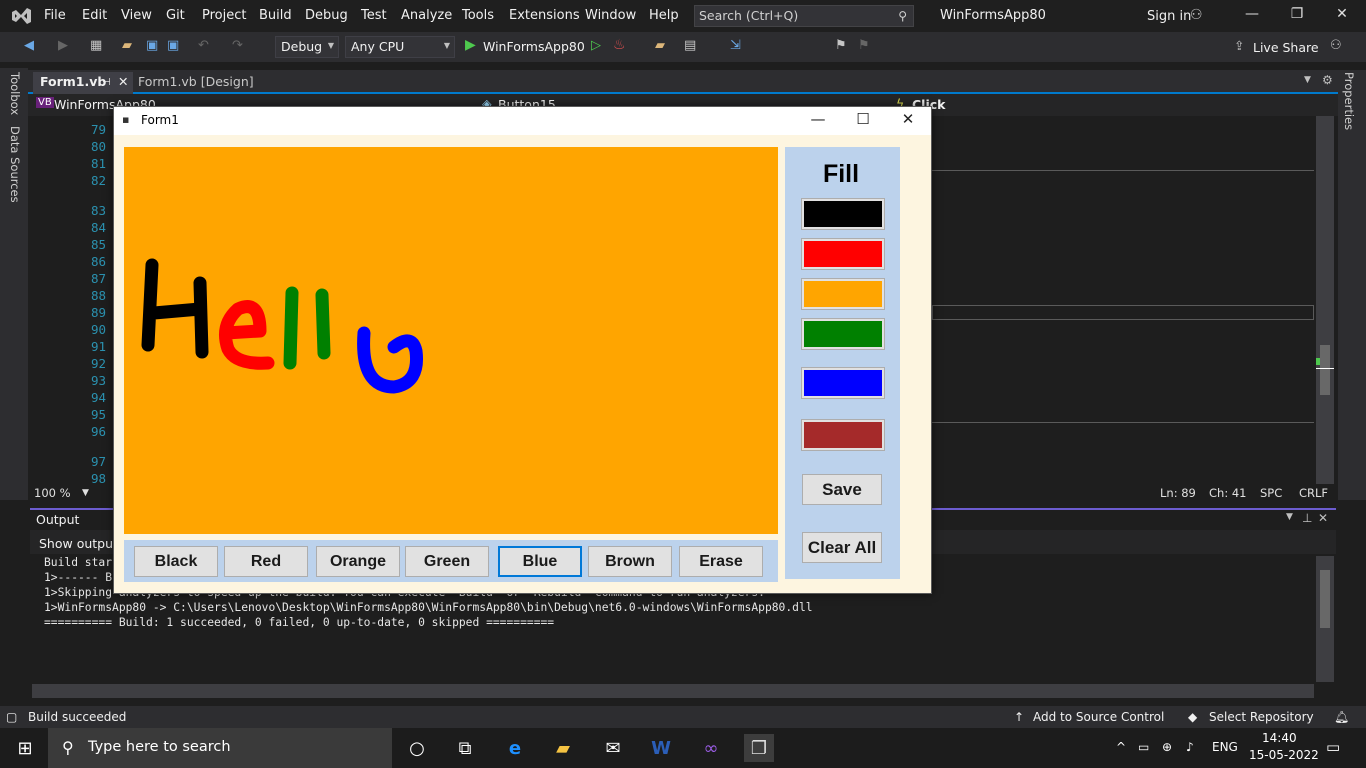  Describe the element at coordinates (843, 334) in the screenshot. I see `fill-green-swatch` at that location.